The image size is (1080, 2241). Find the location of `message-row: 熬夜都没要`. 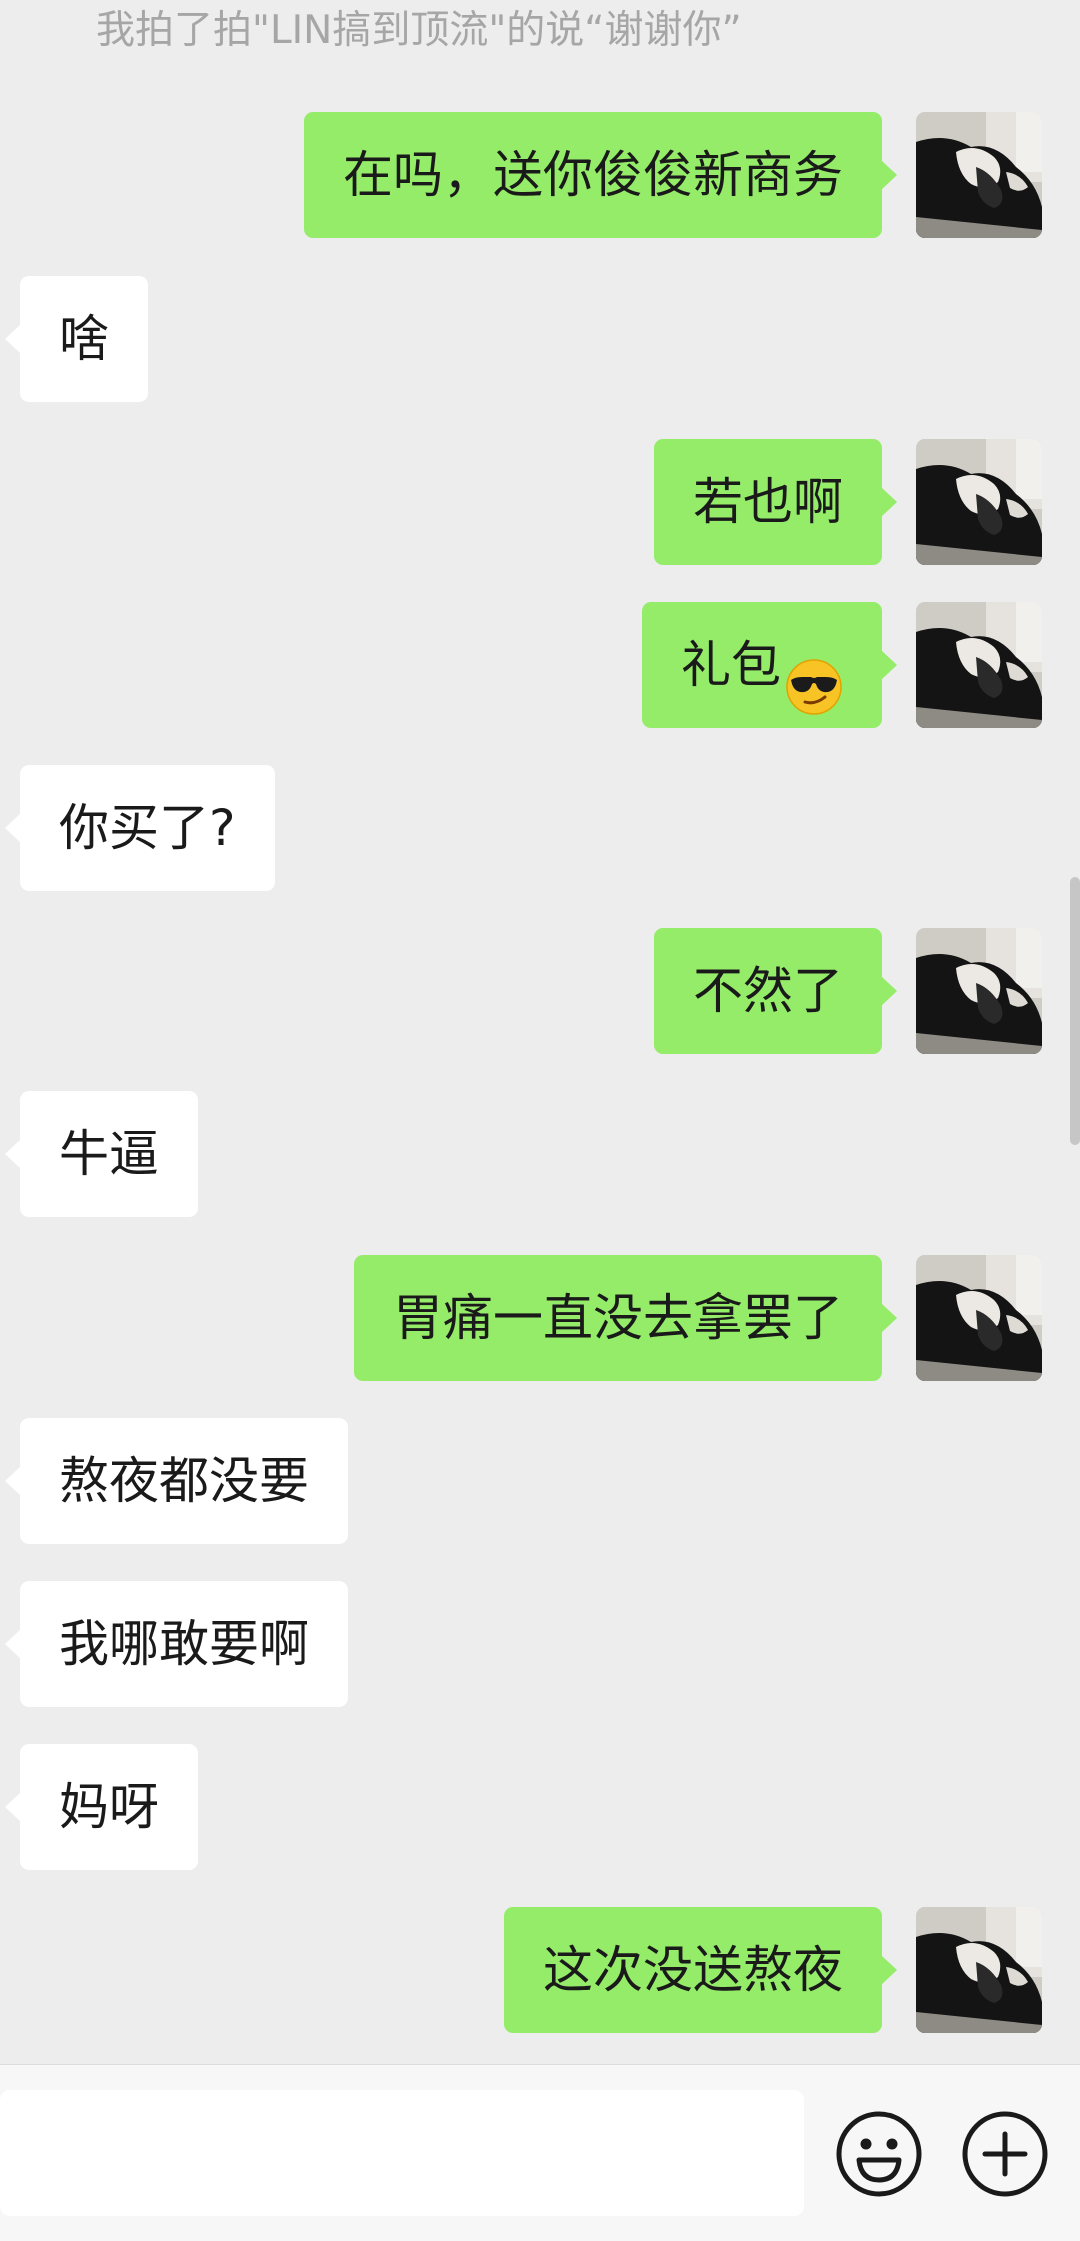

message-row: 熬夜都没要 is located at coordinates (540, 1481).